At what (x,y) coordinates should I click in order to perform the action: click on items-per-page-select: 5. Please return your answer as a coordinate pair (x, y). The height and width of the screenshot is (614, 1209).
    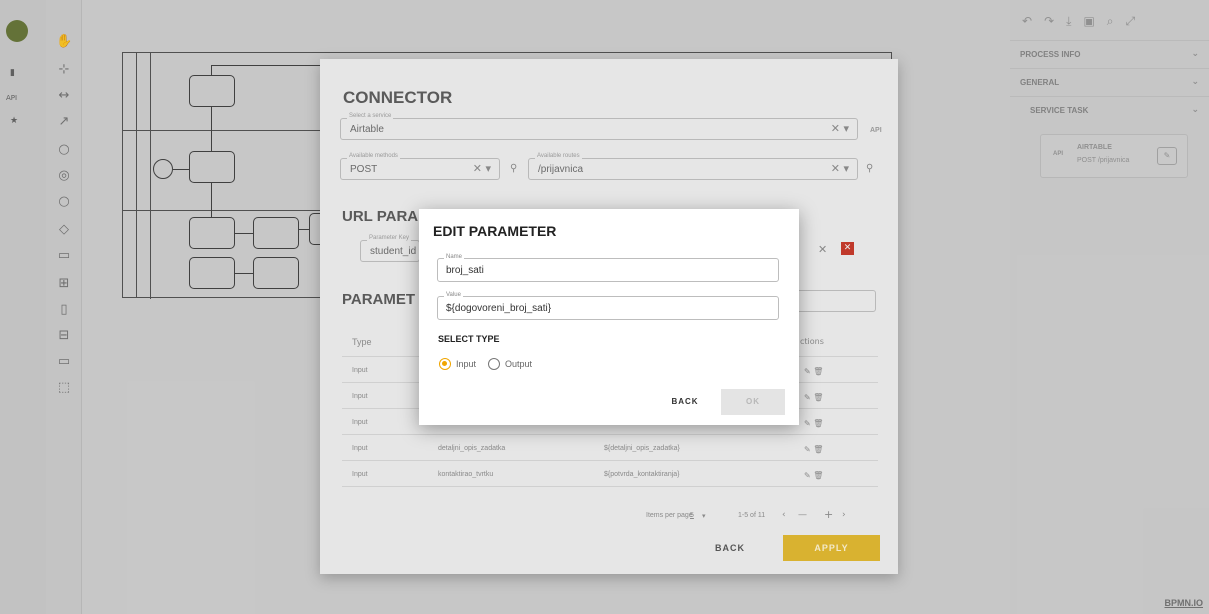
    Looking at the image, I should click on (692, 515).